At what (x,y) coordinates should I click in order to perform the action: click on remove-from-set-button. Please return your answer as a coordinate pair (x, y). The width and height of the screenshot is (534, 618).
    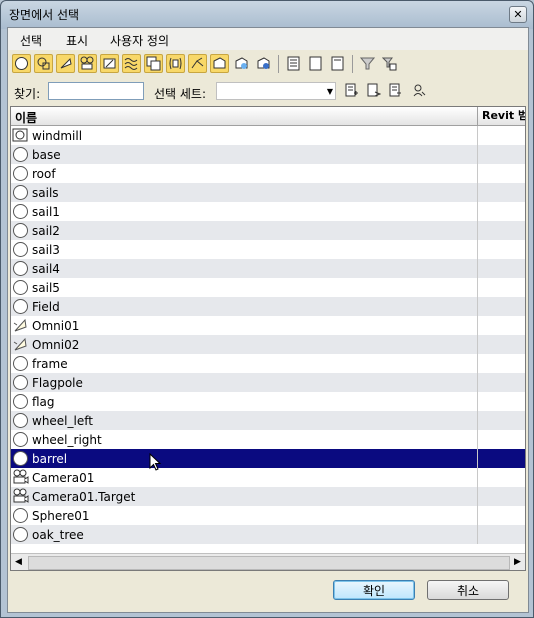
    Looking at the image, I should click on (395, 90).